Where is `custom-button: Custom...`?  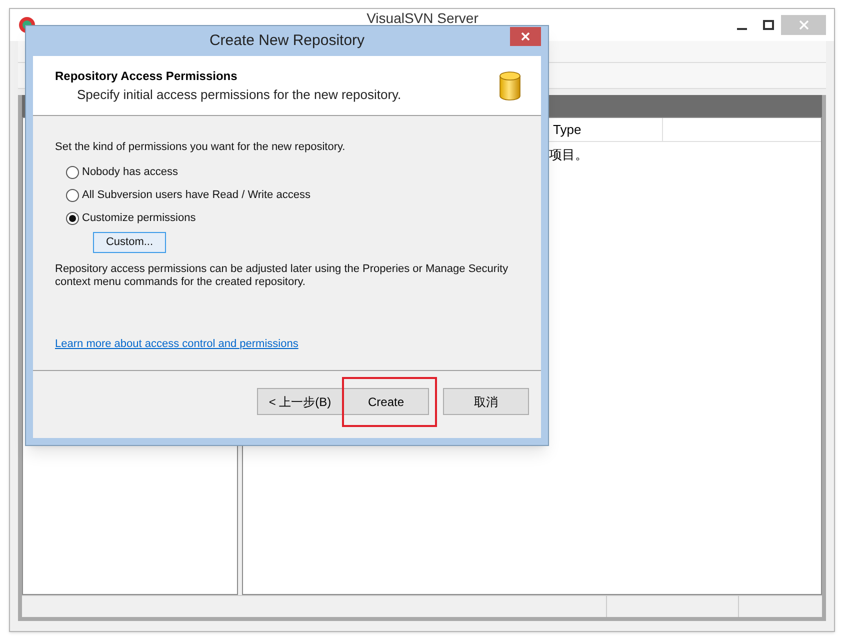 custom-button: Custom... is located at coordinates (129, 242).